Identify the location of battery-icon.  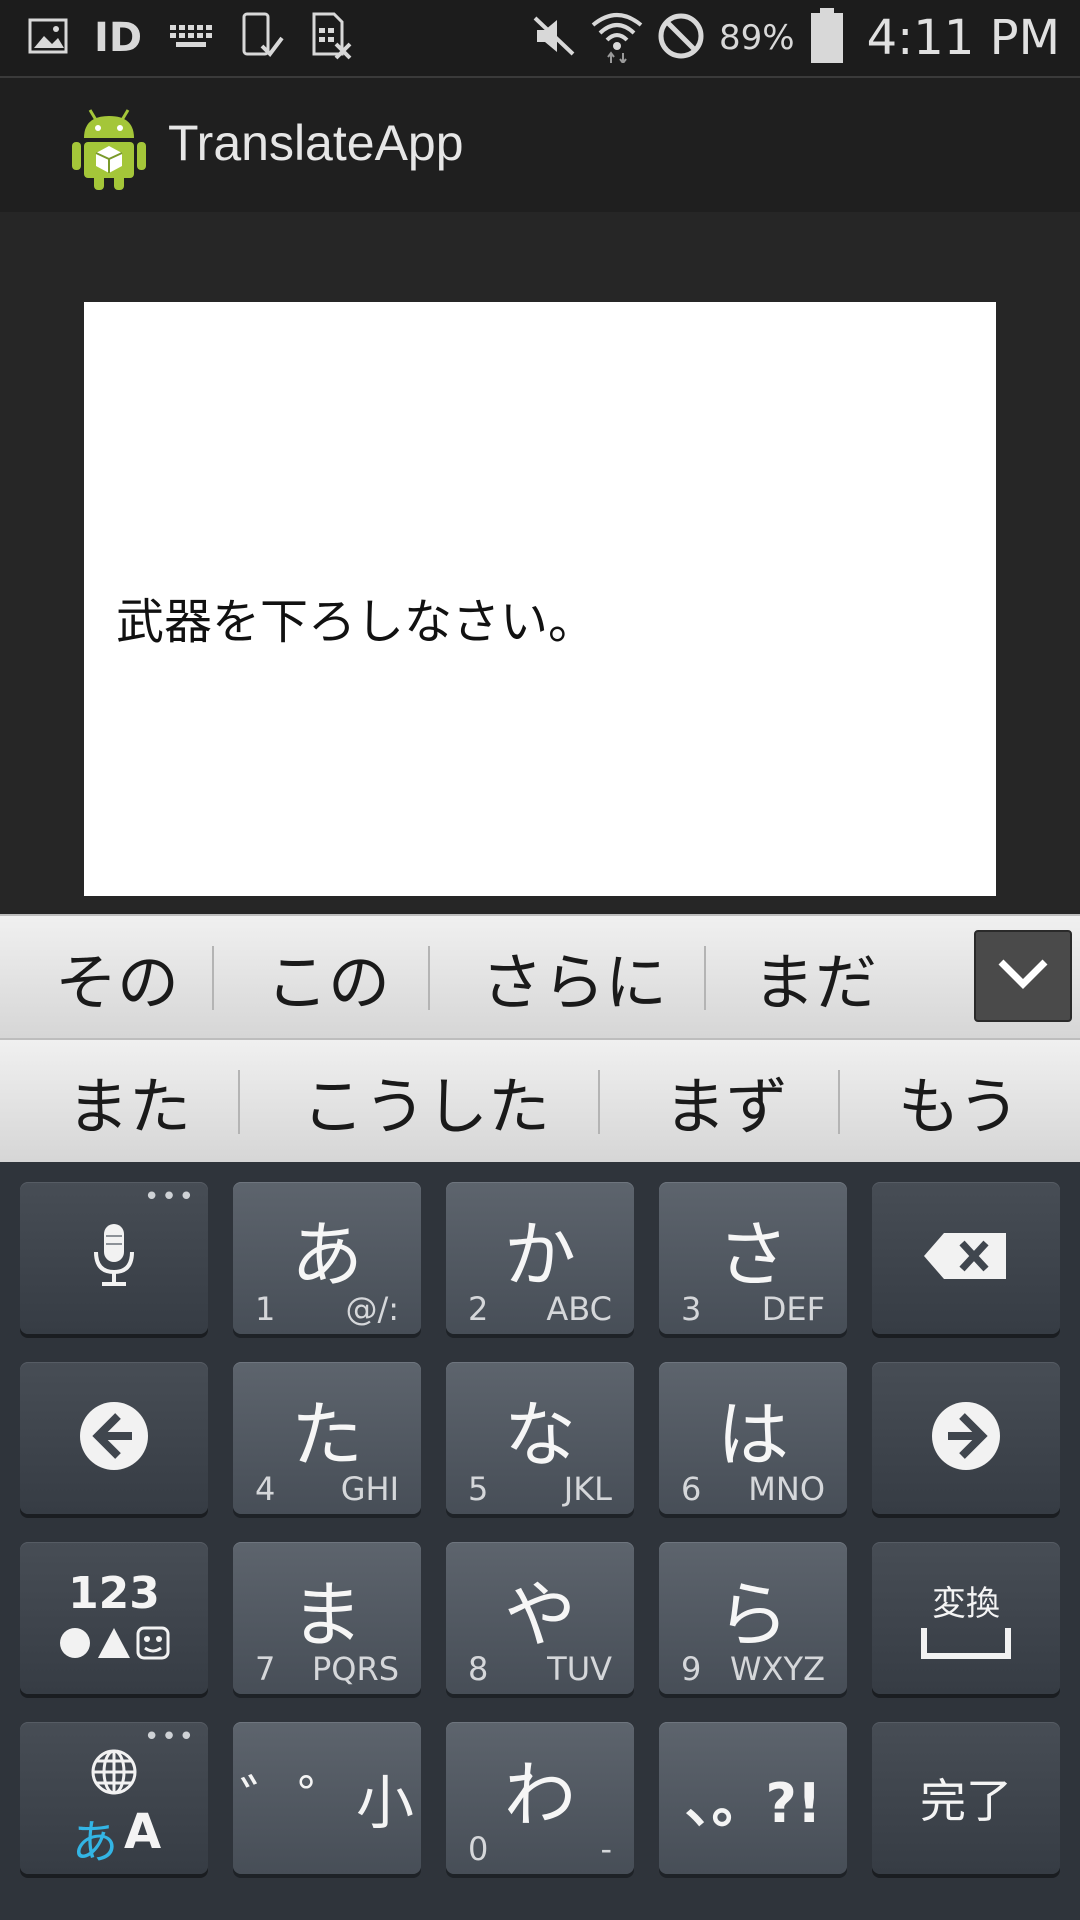
(827, 38).